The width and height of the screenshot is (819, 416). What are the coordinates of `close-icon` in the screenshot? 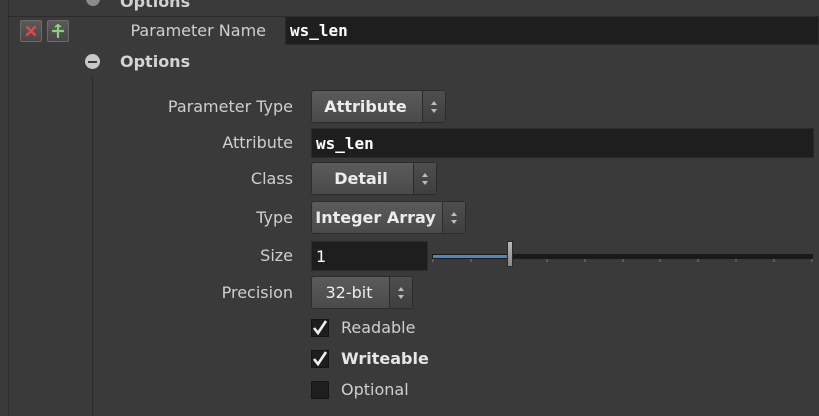 It's located at (31, 31).